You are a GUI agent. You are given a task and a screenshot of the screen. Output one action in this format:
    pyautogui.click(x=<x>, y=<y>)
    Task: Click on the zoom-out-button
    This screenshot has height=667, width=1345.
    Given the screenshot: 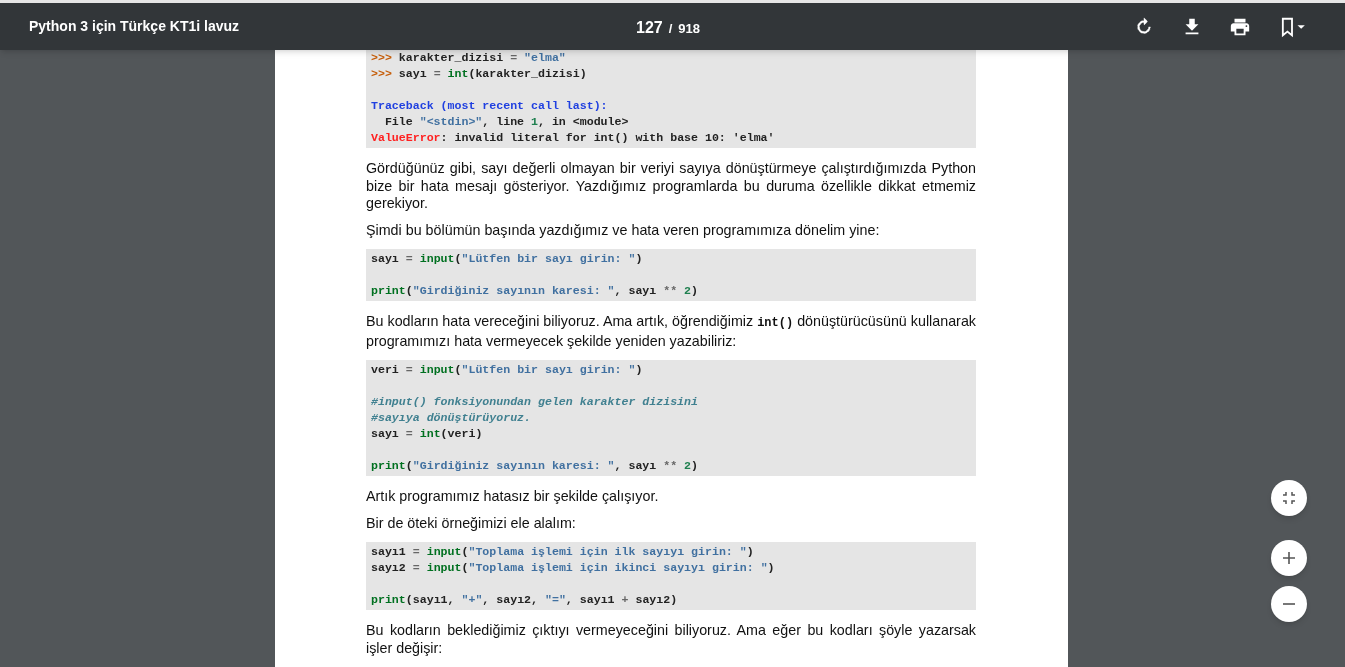 What is the action you would take?
    pyautogui.click(x=1289, y=604)
    